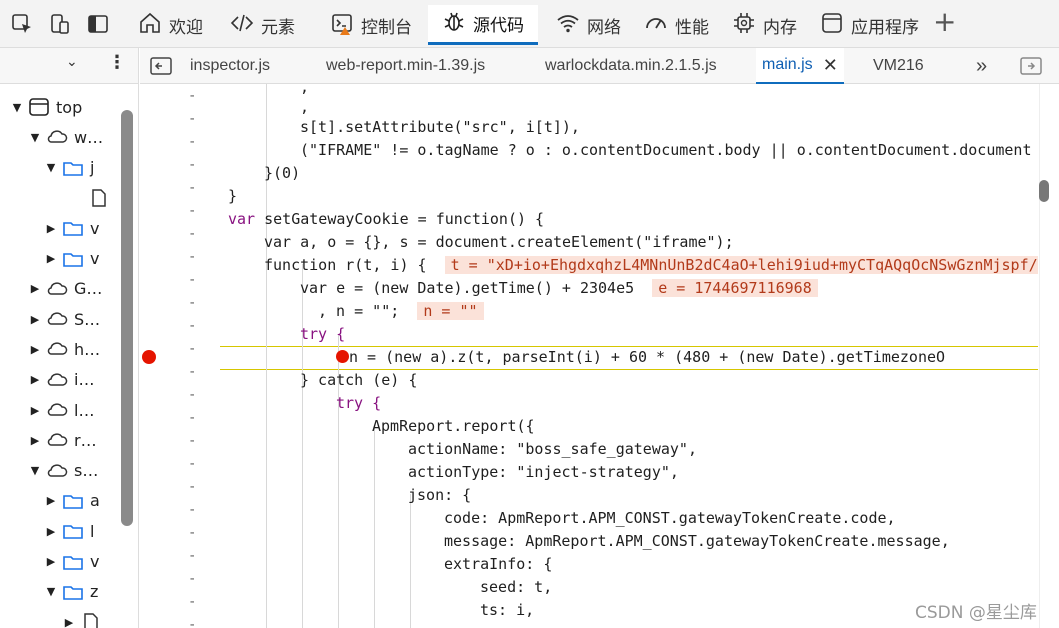  I want to click on devtools-panel-tabbar: 欢迎 元素 控制台 源代码 网络 性能 内存 应用程序 +, so click(529, 24).